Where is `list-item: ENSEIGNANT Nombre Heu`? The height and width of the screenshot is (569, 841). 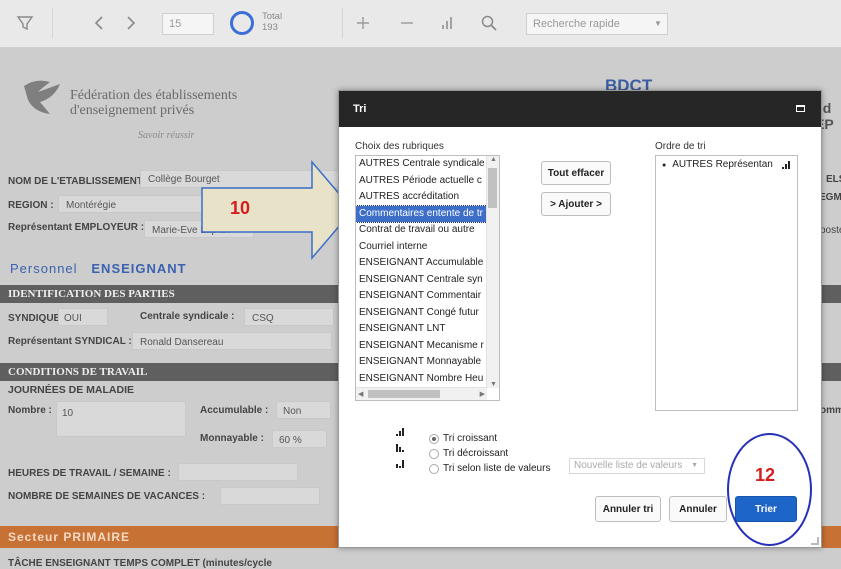 list-item: ENSEIGNANT Nombre Heu is located at coordinates (421, 379).